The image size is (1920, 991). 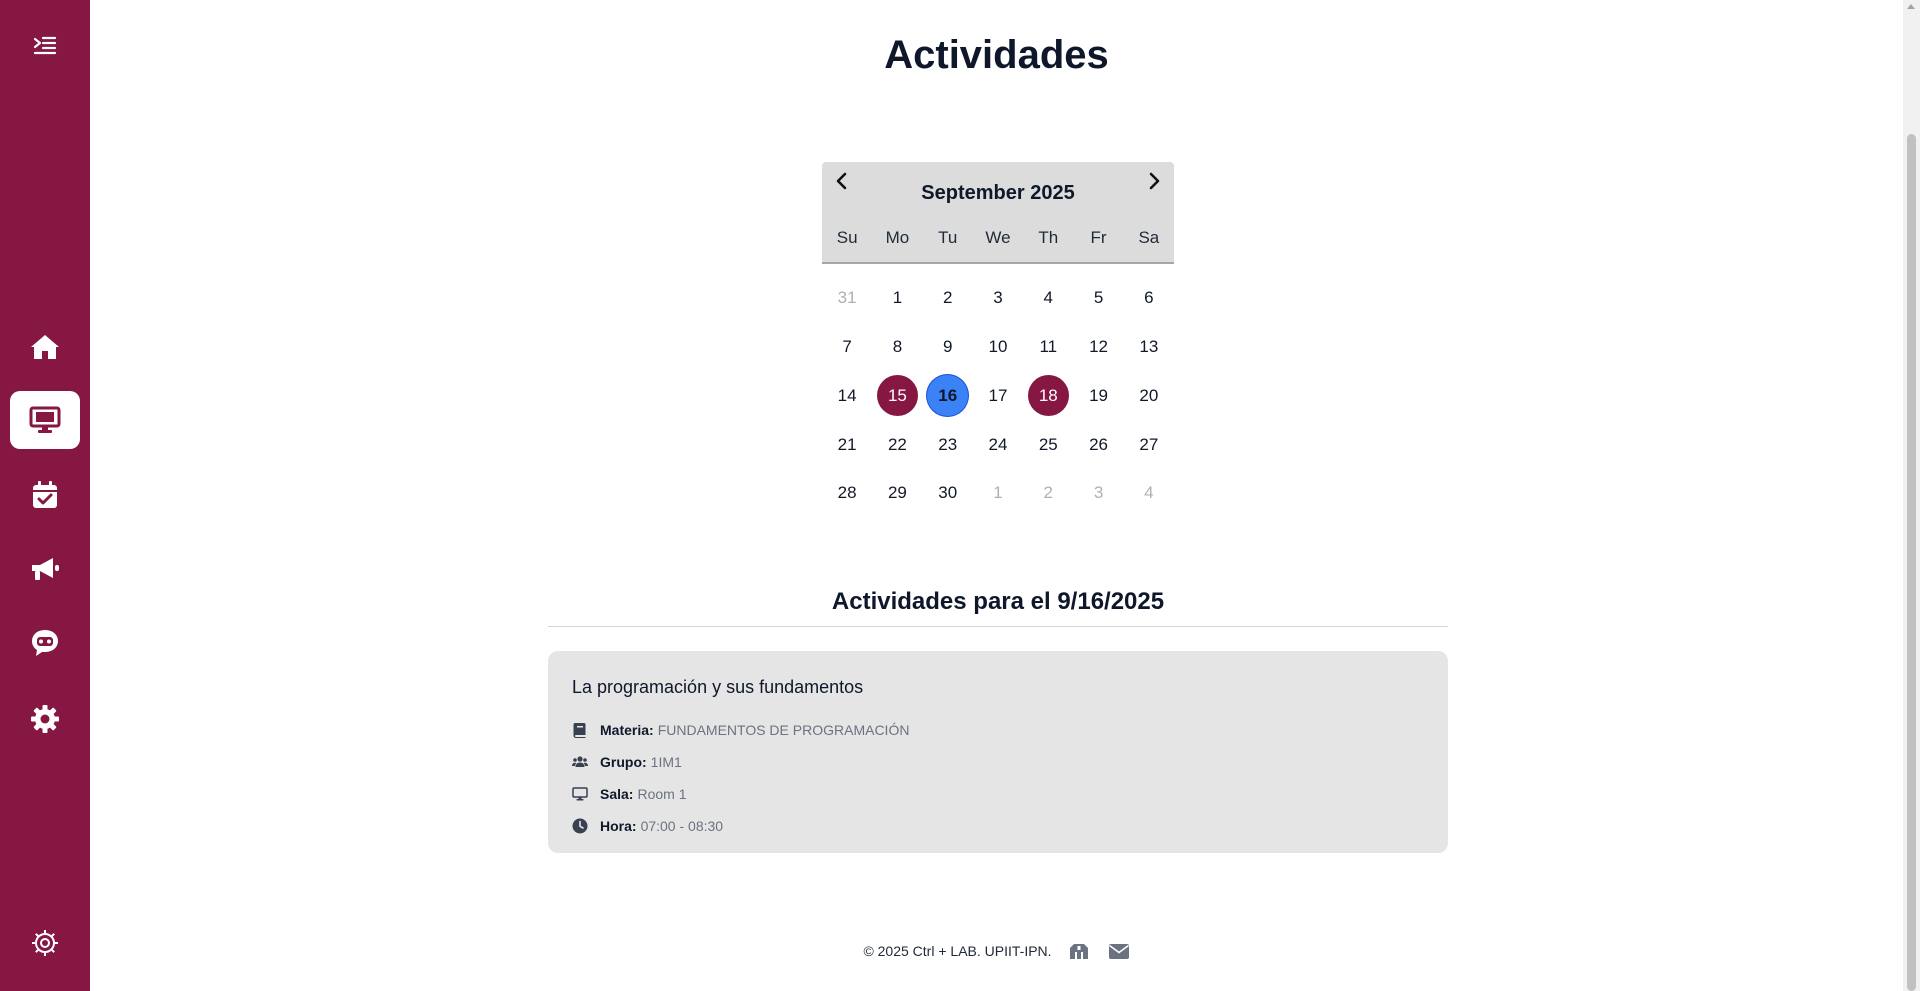 I want to click on calendar-day-today: 16, so click(x=948, y=396).